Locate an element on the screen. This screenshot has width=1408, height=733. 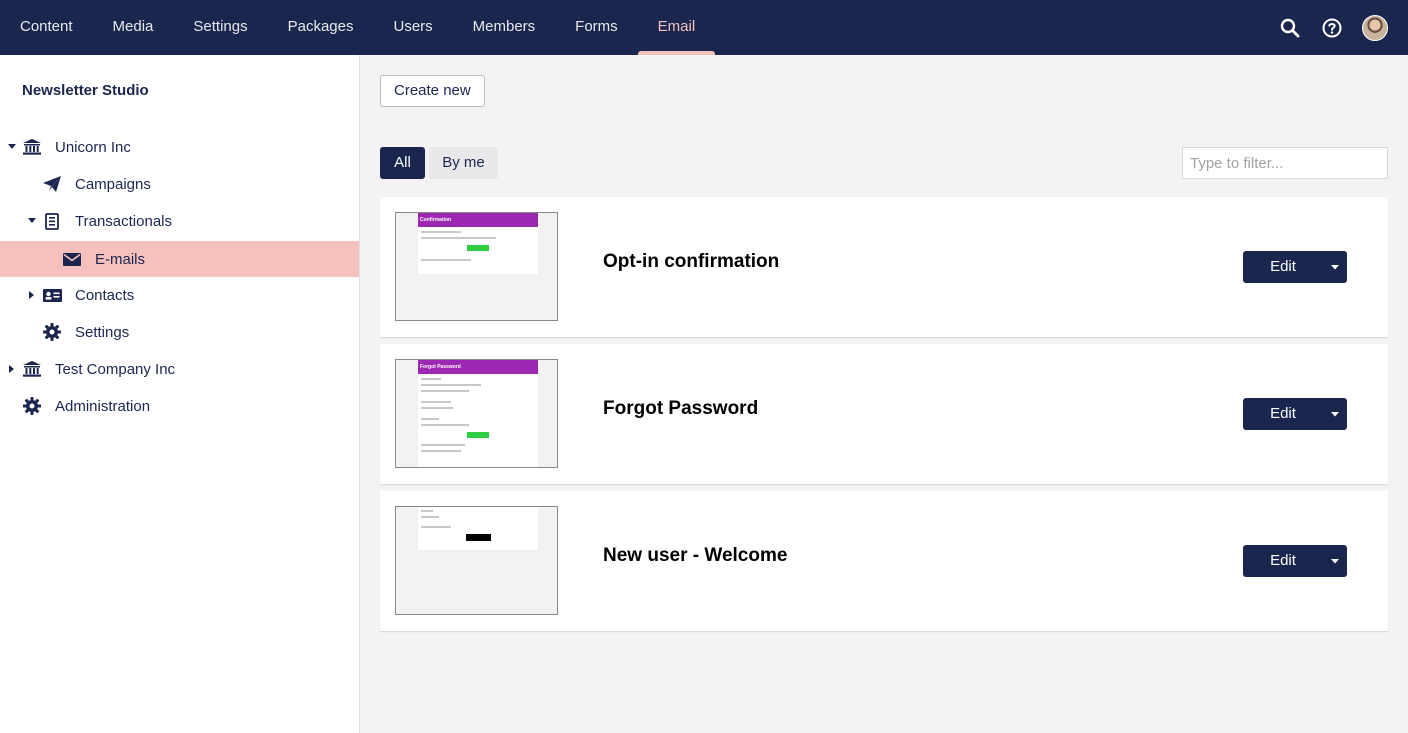
tree-label: E-mails is located at coordinates (120, 259).